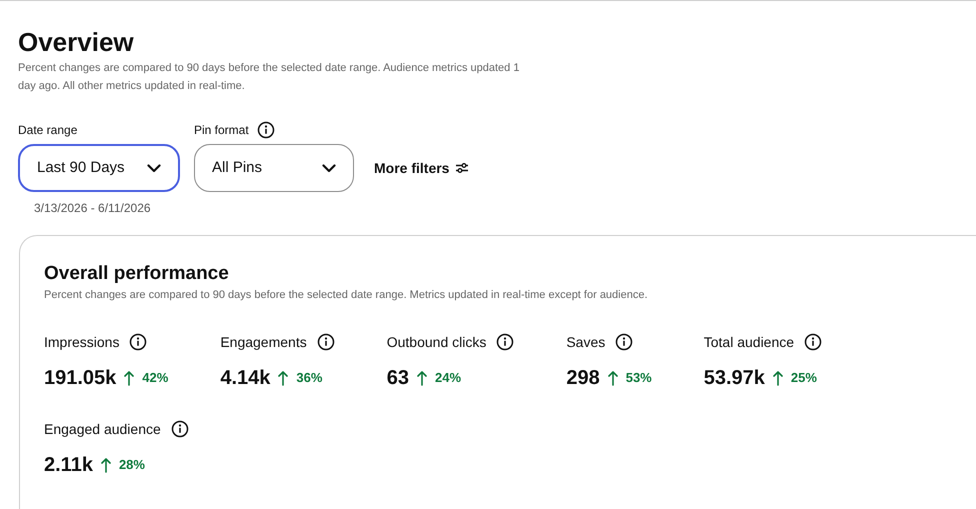 Image resolution: width=976 pixels, height=509 pixels. I want to click on dropdown-select: Last 90 Days, so click(99, 168).